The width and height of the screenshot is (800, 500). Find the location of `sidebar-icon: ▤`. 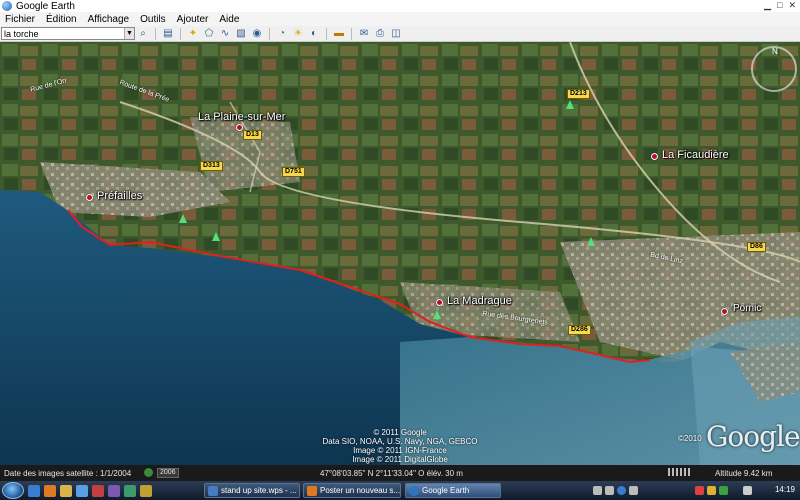

sidebar-icon: ▤ is located at coordinates (168, 34).